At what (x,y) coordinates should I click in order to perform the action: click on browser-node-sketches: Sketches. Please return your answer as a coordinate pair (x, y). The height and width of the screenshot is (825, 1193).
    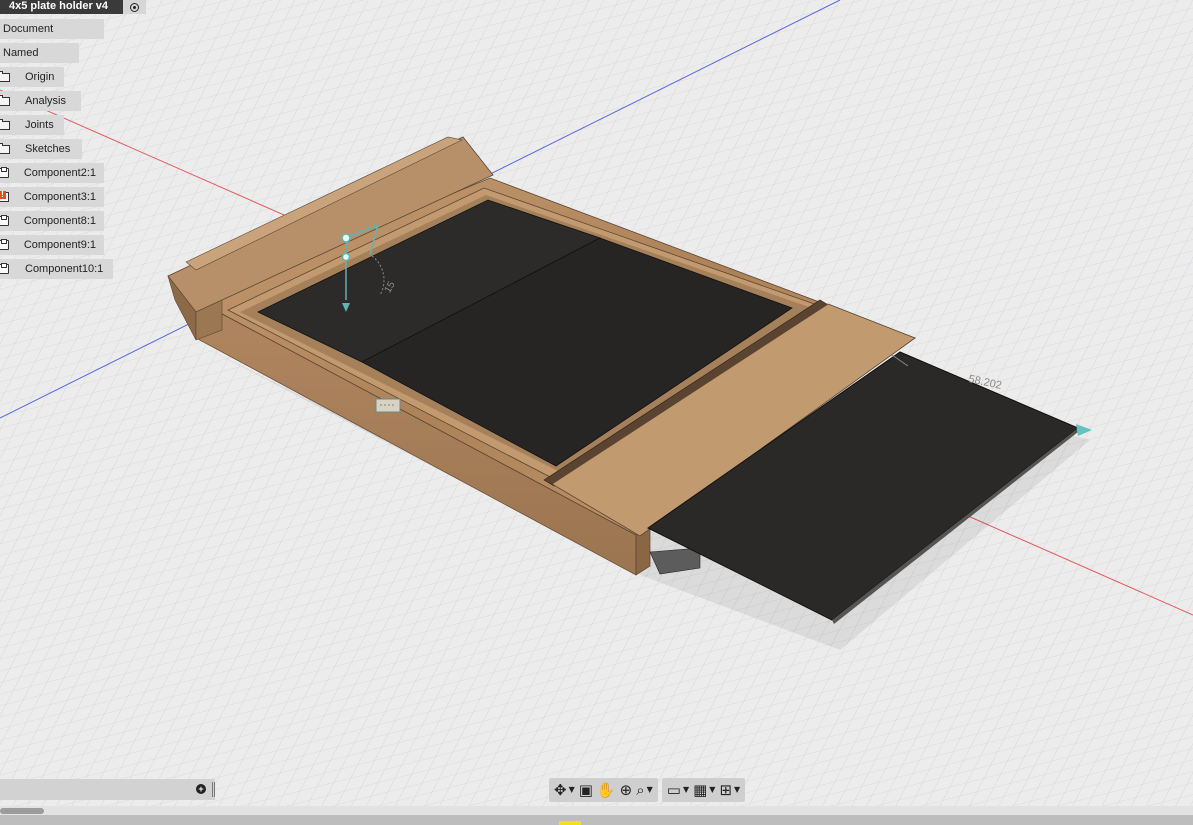
    Looking at the image, I should click on (41, 149).